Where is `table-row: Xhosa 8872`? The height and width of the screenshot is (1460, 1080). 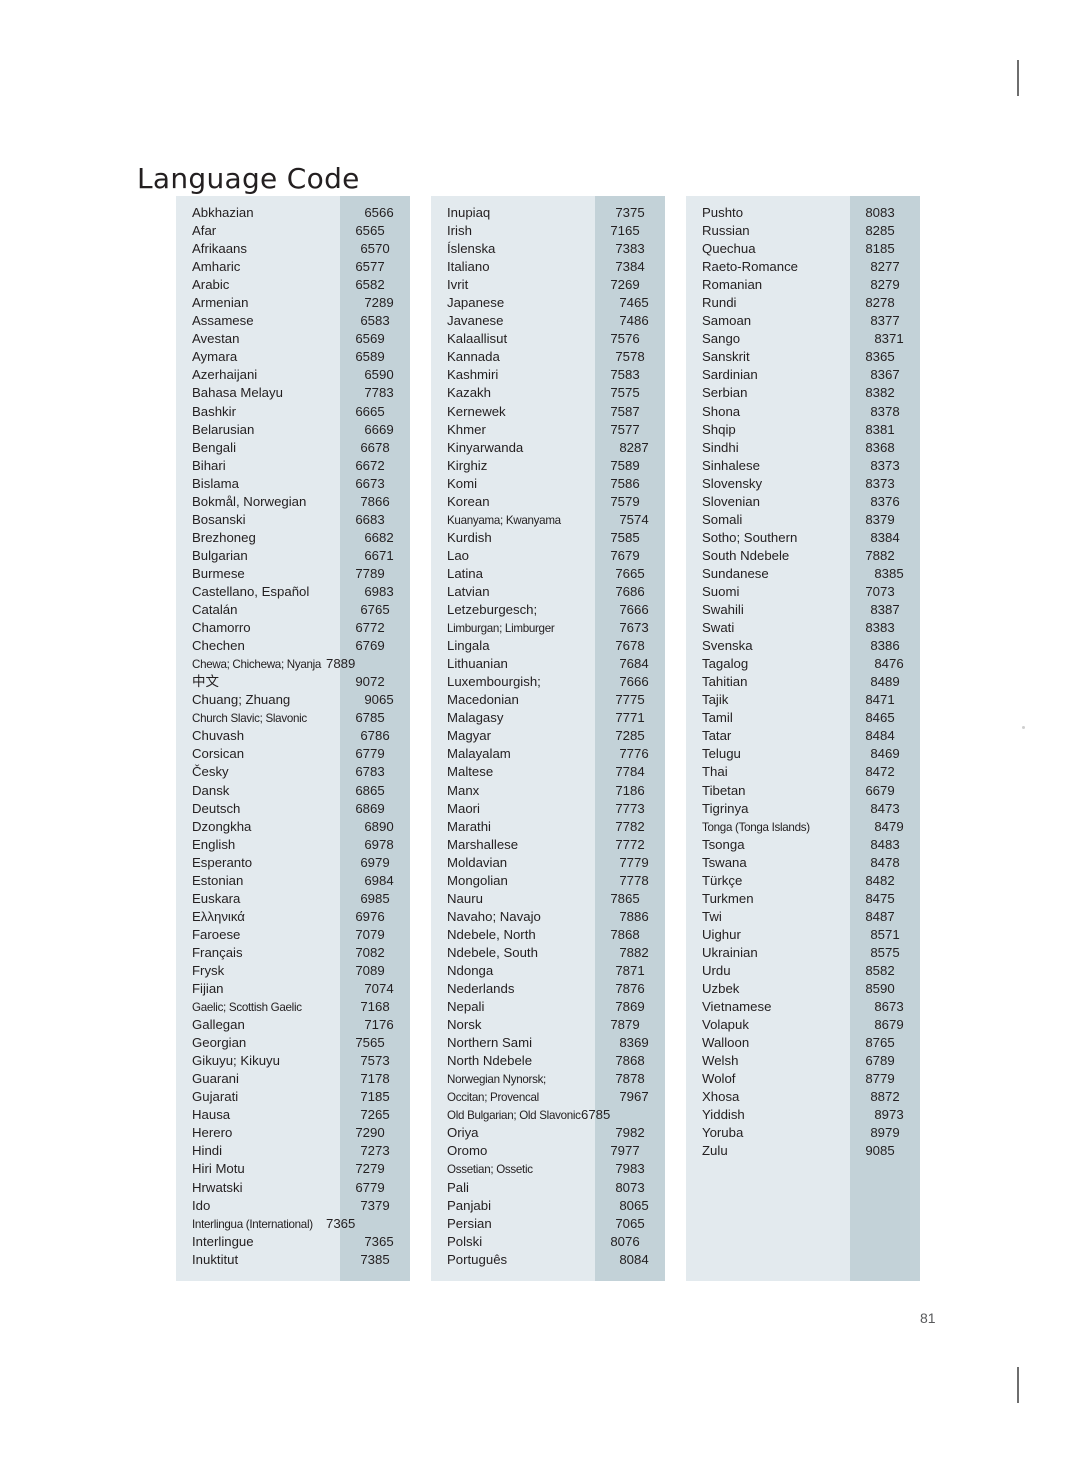
table-row: Xhosa 8872 is located at coordinates (803, 1097).